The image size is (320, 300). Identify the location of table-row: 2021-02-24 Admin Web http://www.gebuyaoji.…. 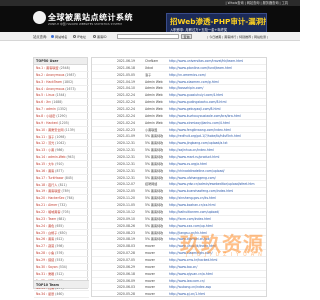
(179, 109).